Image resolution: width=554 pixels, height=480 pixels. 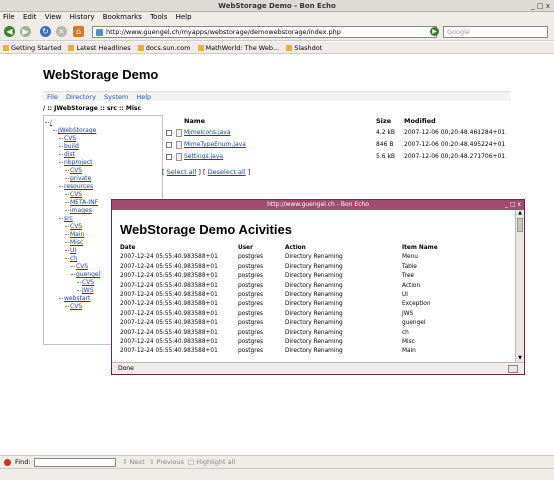 What do you see at coordinates (207, 132) in the screenshot?
I see `file-name-link: MimeIcons.java` at bounding box center [207, 132].